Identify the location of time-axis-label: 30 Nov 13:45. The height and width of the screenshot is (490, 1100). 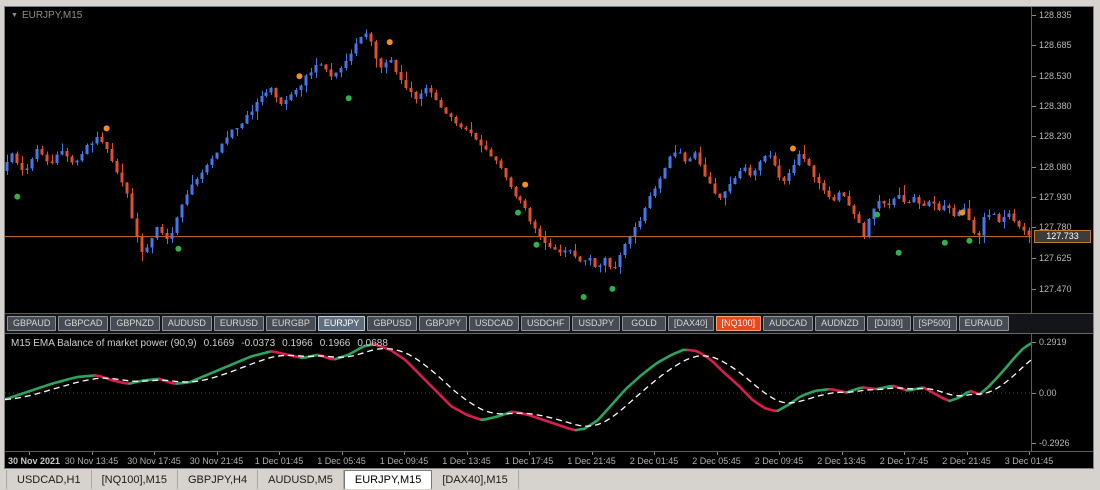
(91, 461).